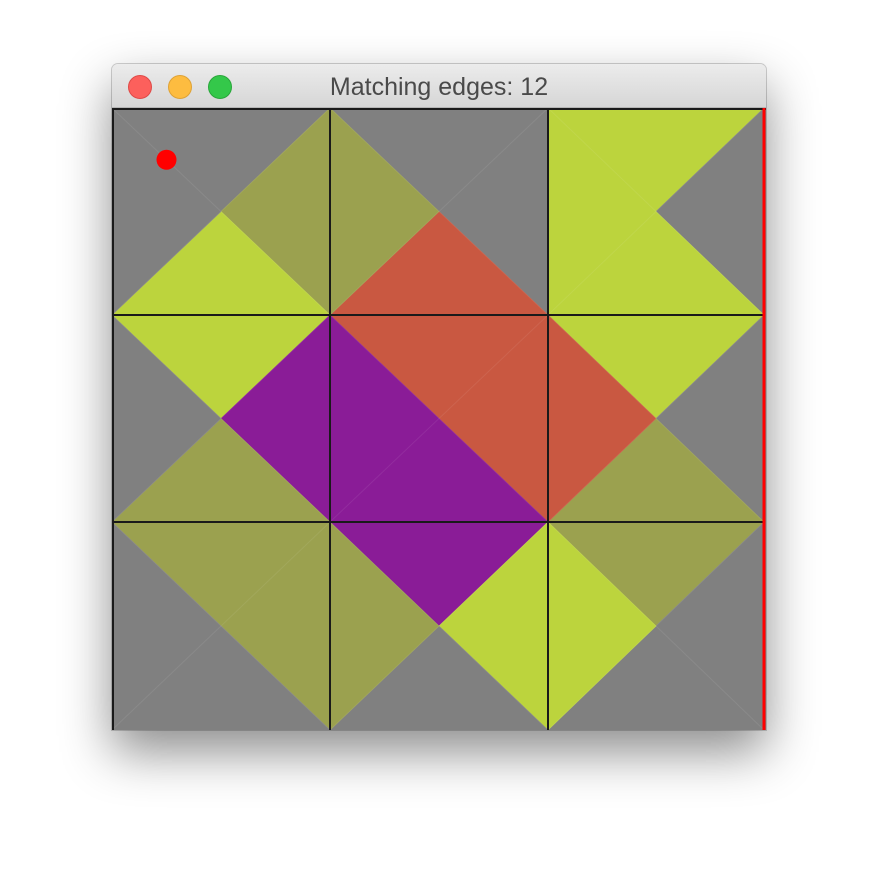  I want to click on tile-r0-c0, so click(221, 212).